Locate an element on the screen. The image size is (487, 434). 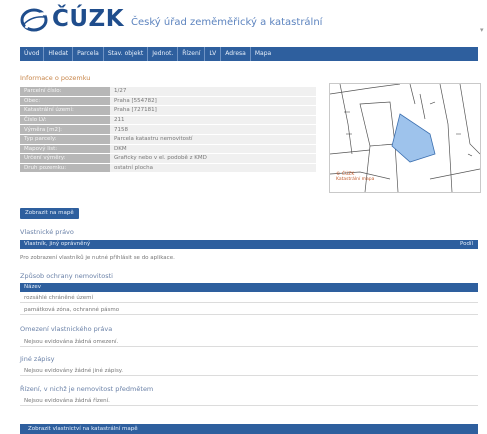
table-row: Obec: Praha [554782] is located at coordinates (168, 101).